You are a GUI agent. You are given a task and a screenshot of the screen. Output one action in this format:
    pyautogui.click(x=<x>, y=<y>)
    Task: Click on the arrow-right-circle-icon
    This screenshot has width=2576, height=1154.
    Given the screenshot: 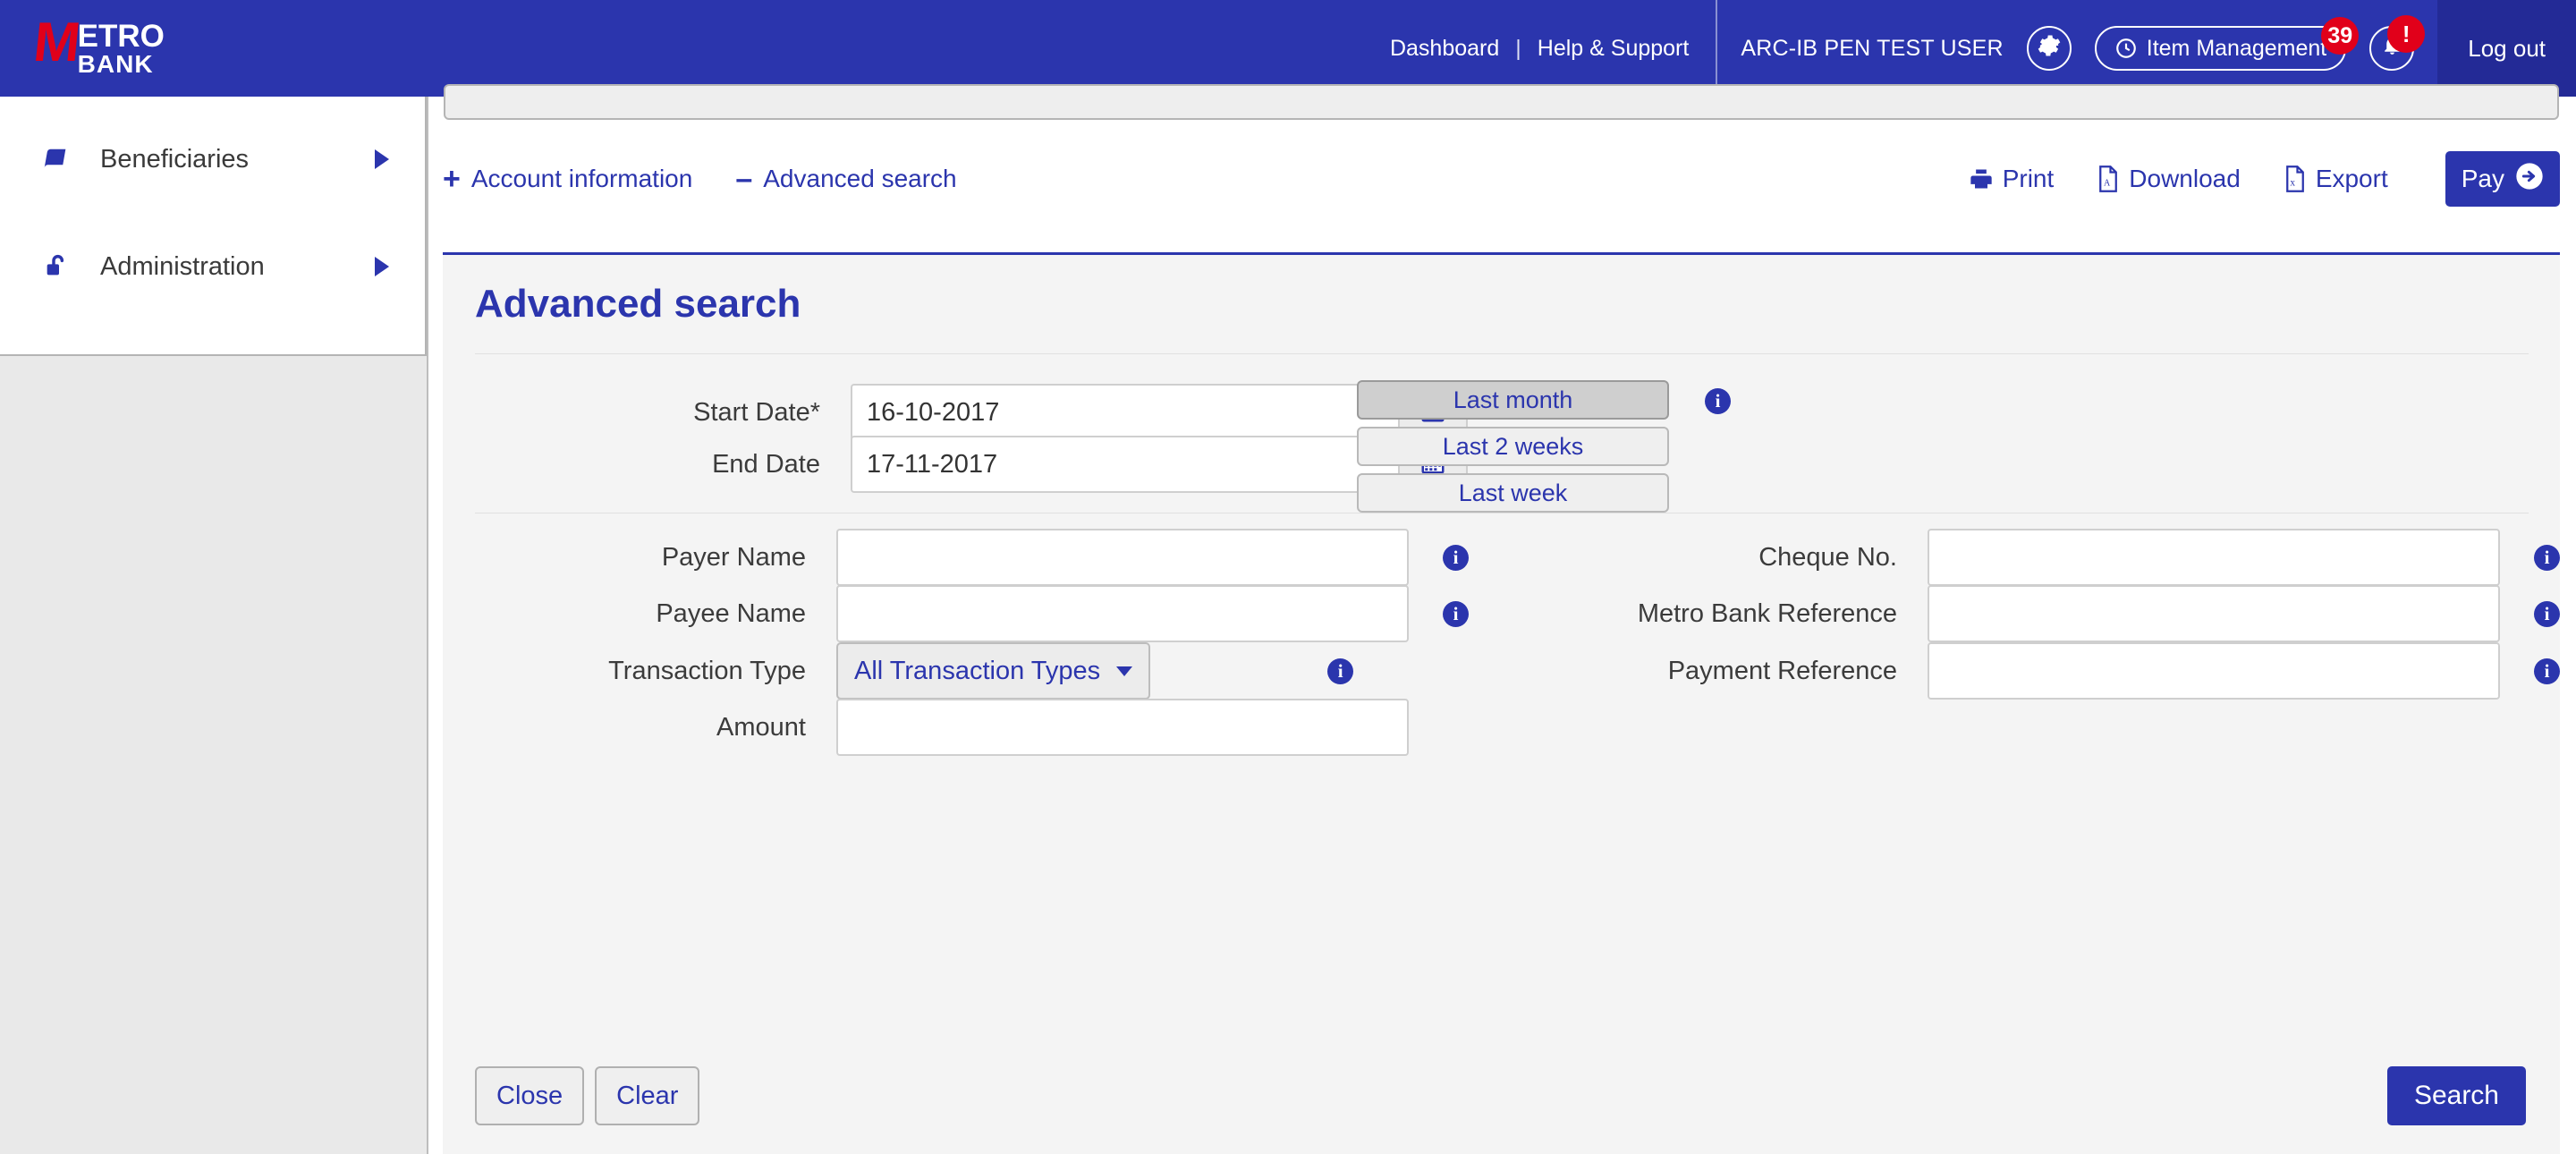 What is the action you would take?
    pyautogui.click(x=2529, y=179)
    